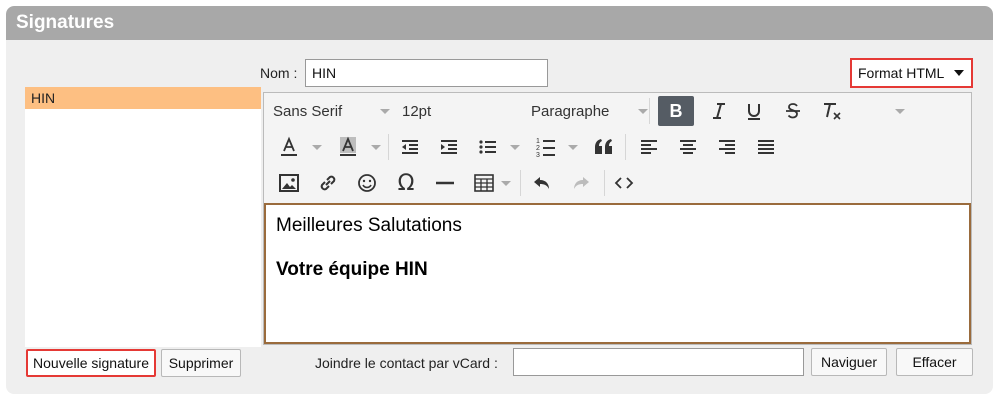 This screenshot has height=404, width=1000. What do you see at coordinates (201, 363) in the screenshot?
I see `delete-signature-button: Supprimer` at bounding box center [201, 363].